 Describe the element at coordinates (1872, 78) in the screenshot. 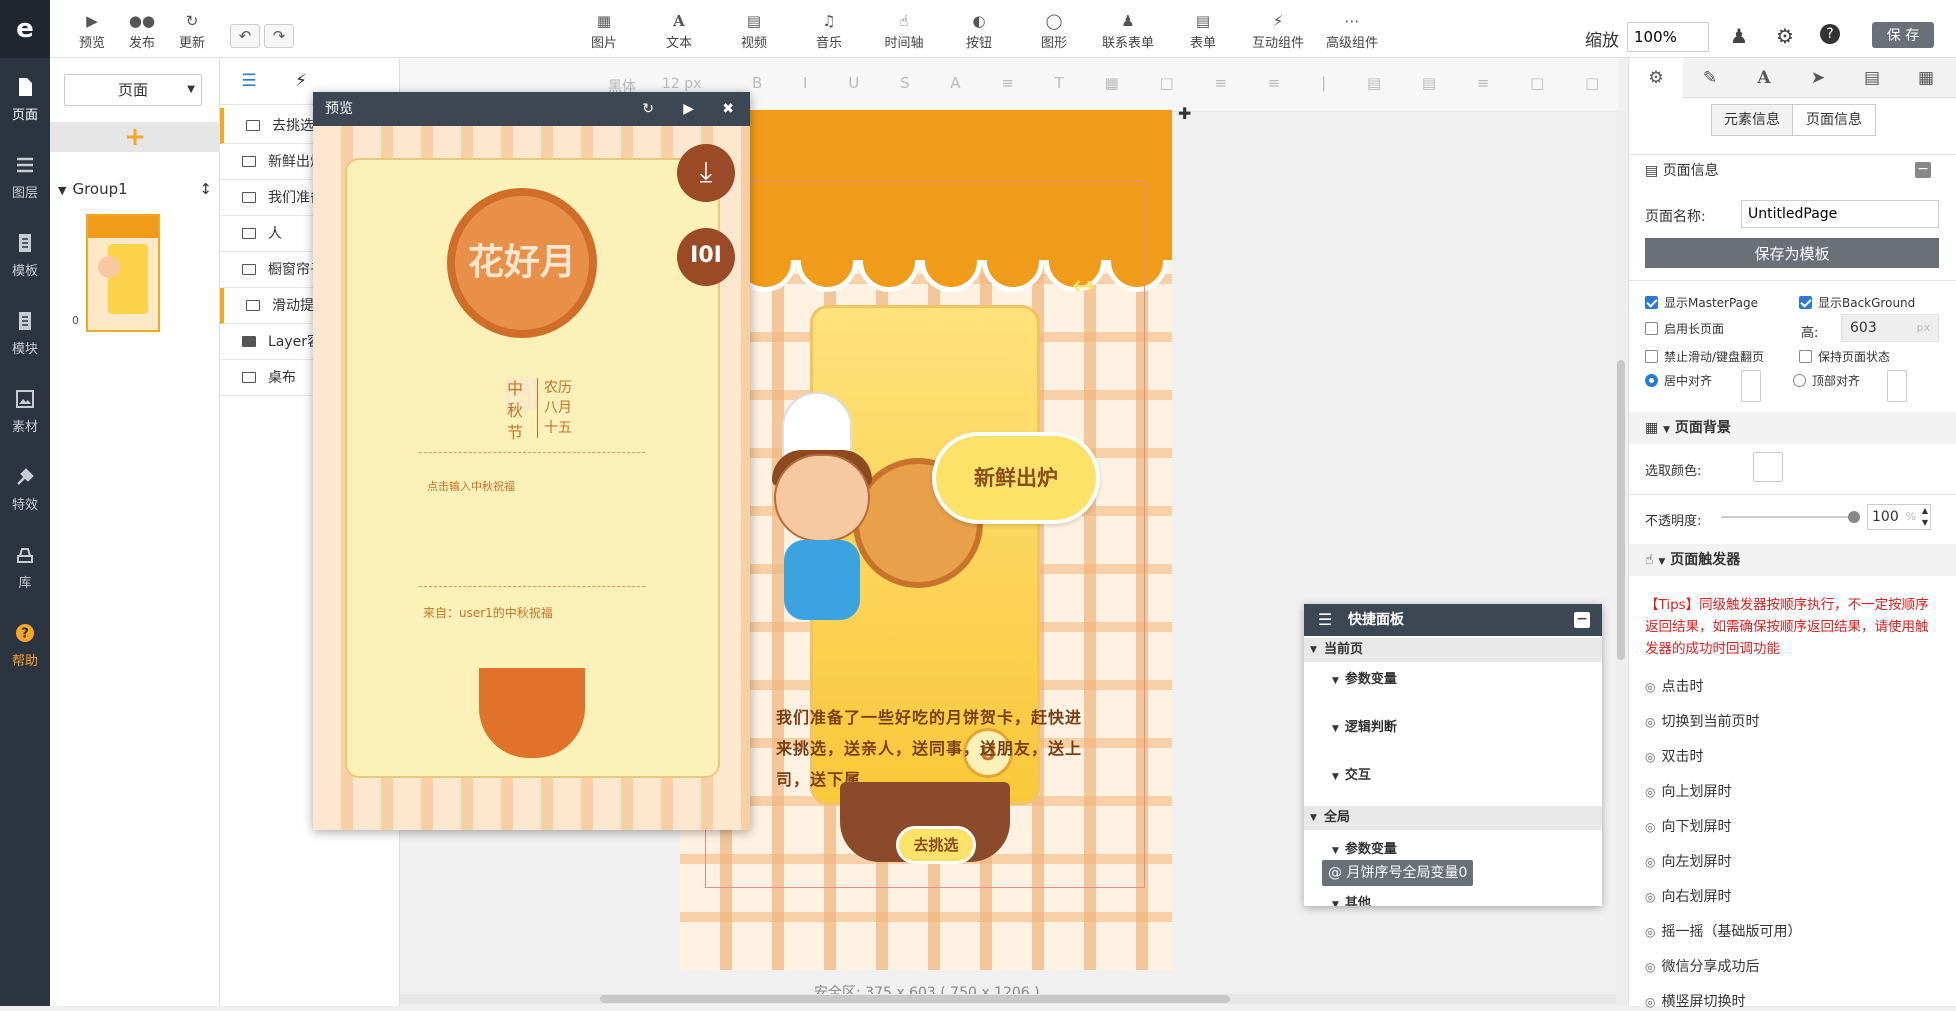

I see `document-tab: ▤` at that location.